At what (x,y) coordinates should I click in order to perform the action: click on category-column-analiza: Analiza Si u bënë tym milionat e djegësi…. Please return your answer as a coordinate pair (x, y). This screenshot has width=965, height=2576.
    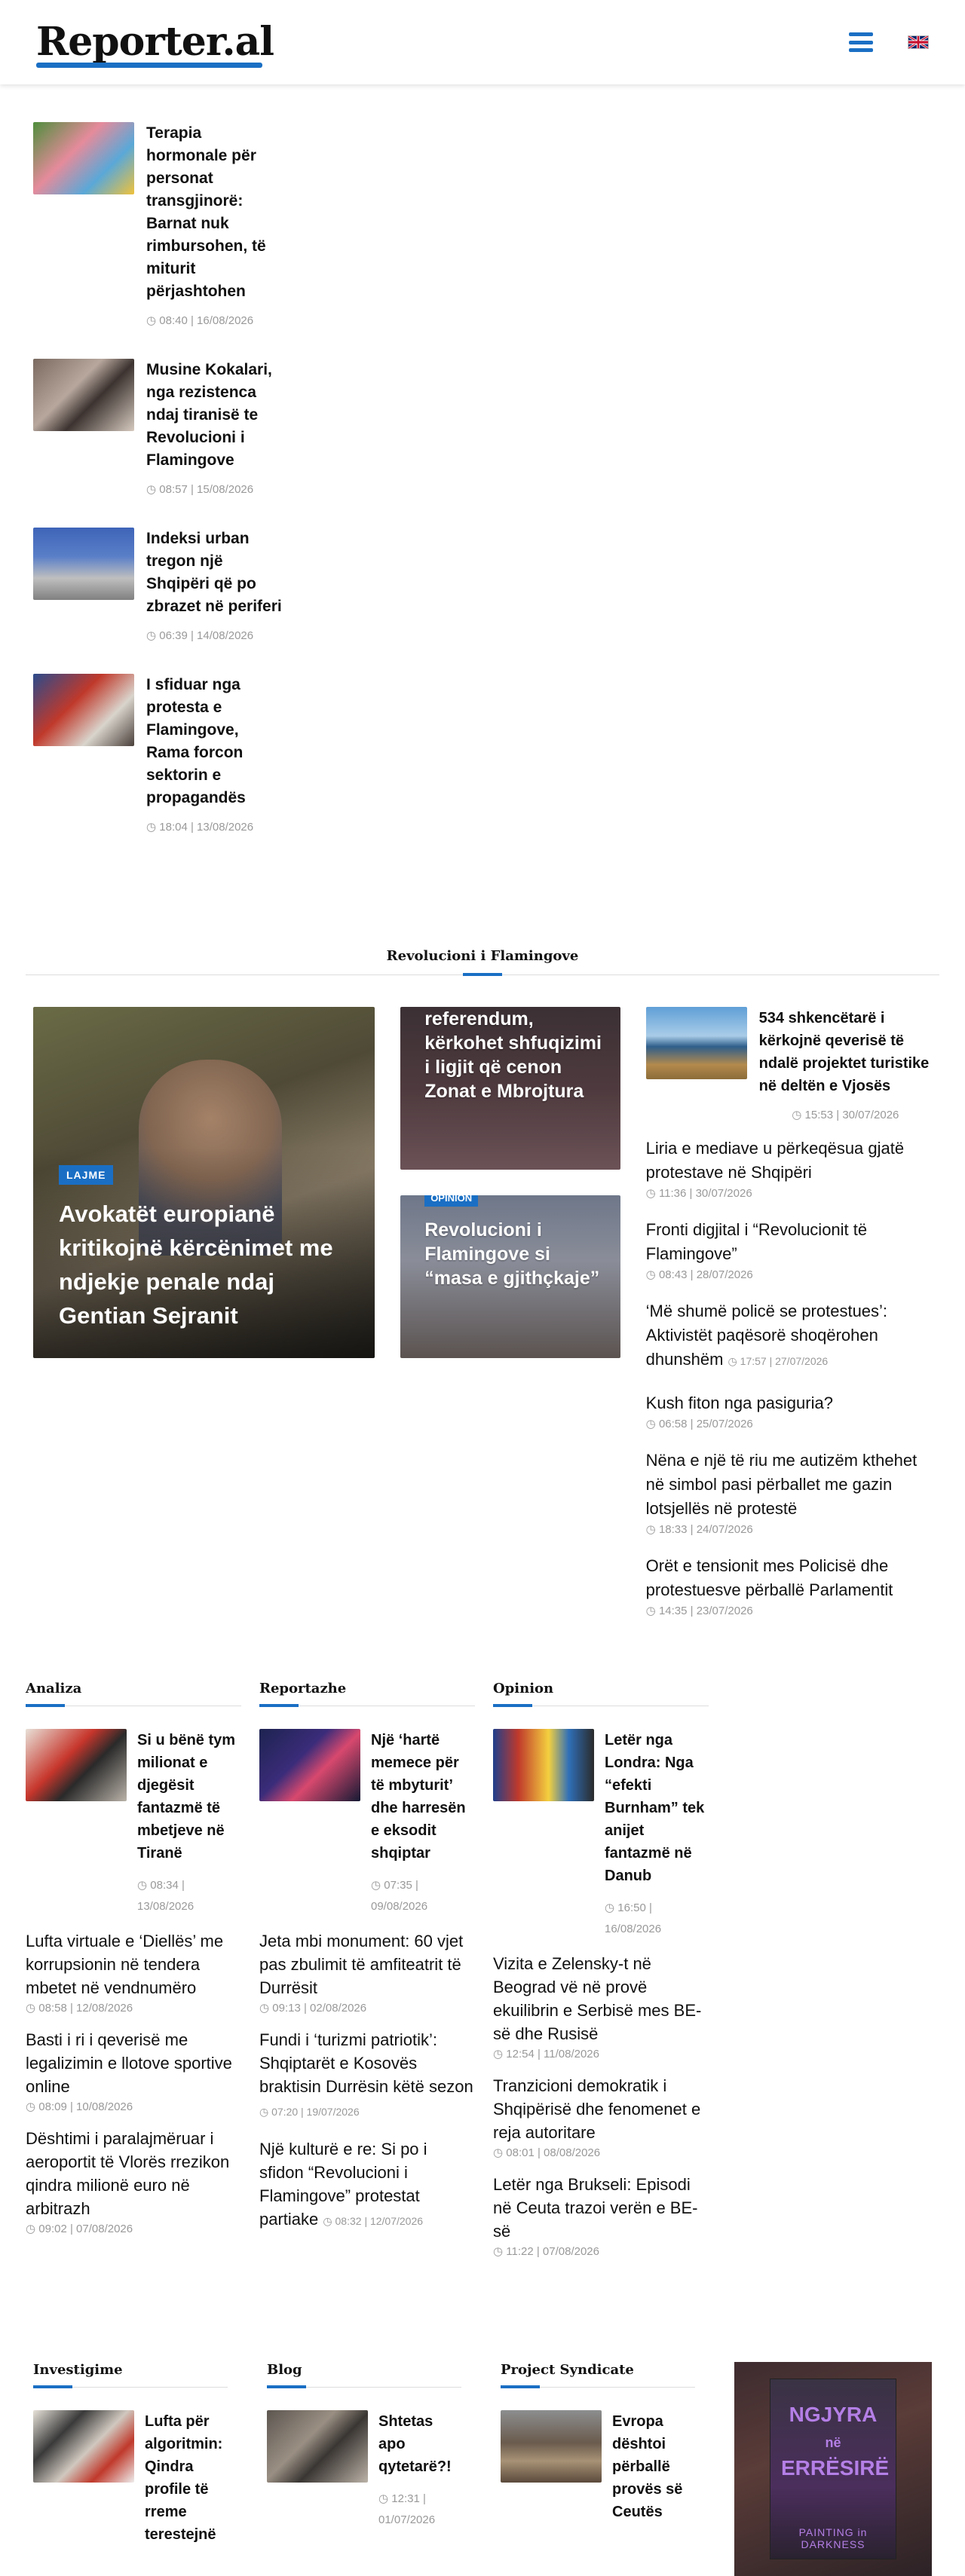
    Looking at the image, I should click on (133, 1976).